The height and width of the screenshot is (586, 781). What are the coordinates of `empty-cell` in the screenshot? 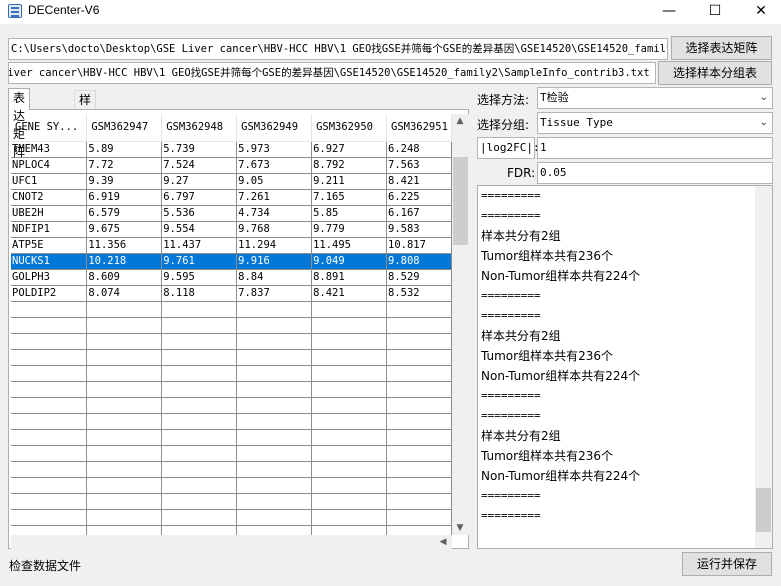 It's located at (199, 453).